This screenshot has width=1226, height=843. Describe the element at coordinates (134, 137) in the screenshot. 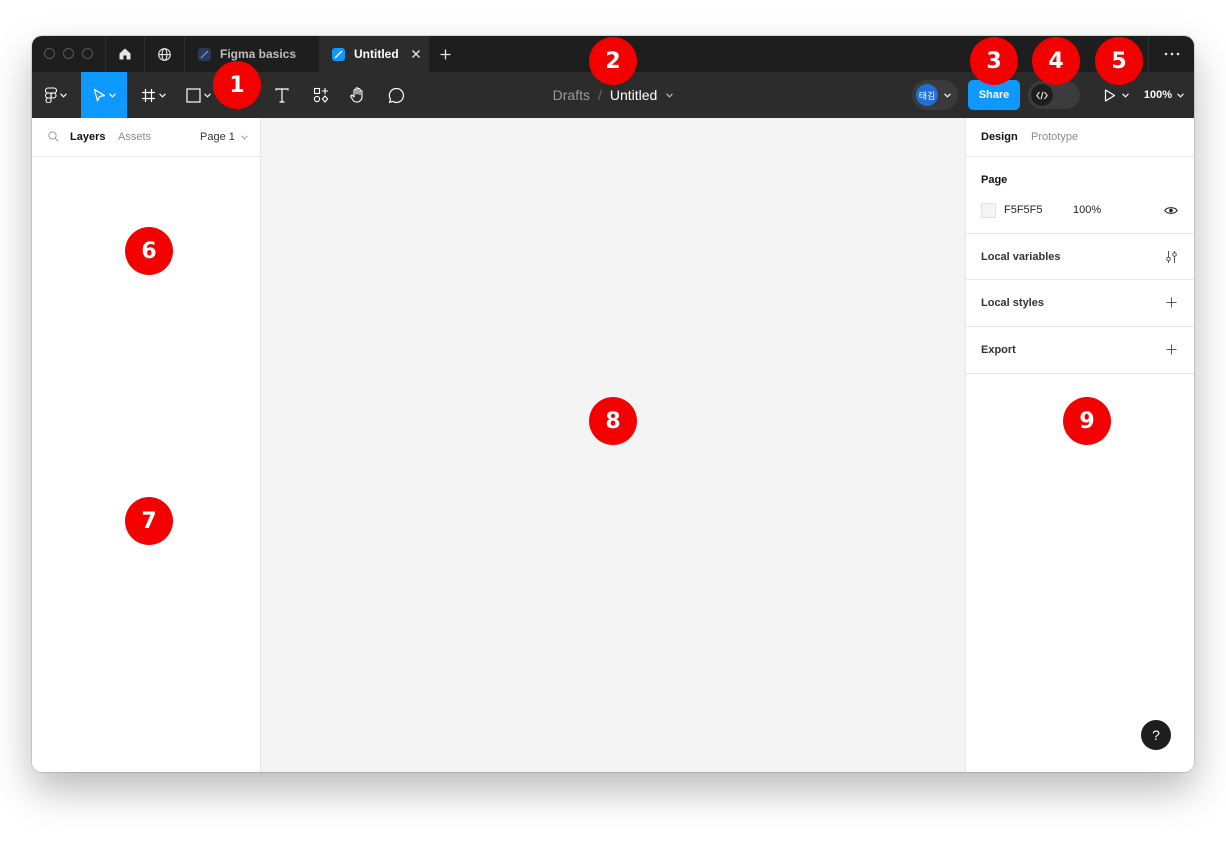

I see `tab-assets: Assets` at that location.